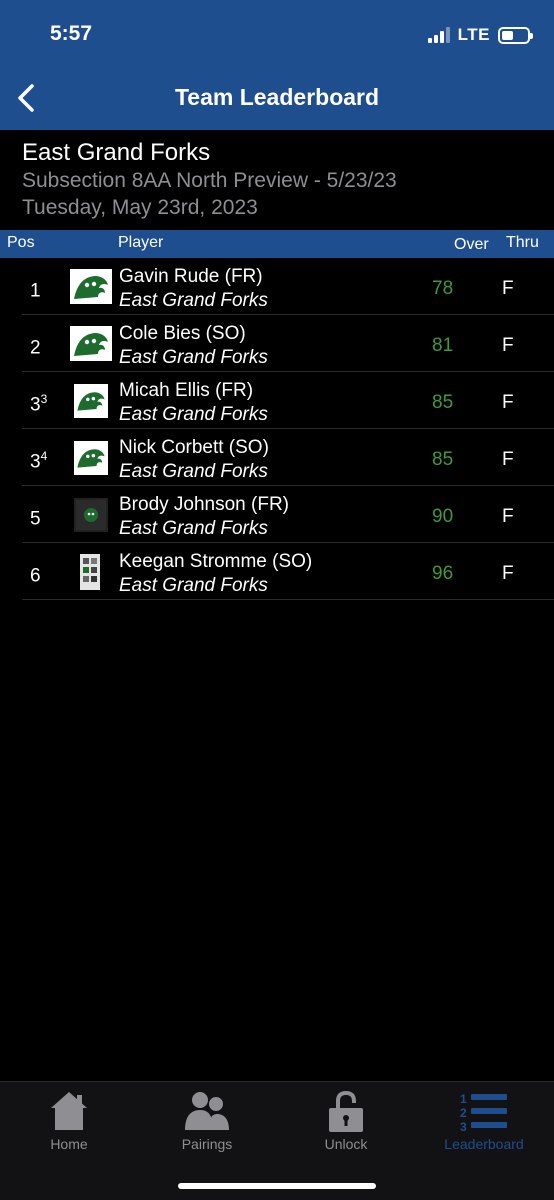 The height and width of the screenshot is (1200, 554). I want to click on row-position: 1, so click(35, 291).